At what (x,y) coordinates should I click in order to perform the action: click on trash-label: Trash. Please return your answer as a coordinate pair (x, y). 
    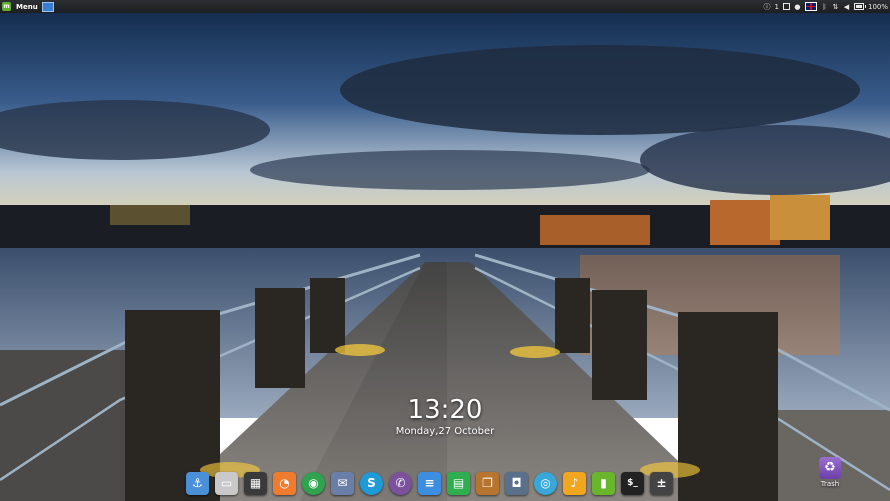
    Looking at the image, I should click on (830, 484).